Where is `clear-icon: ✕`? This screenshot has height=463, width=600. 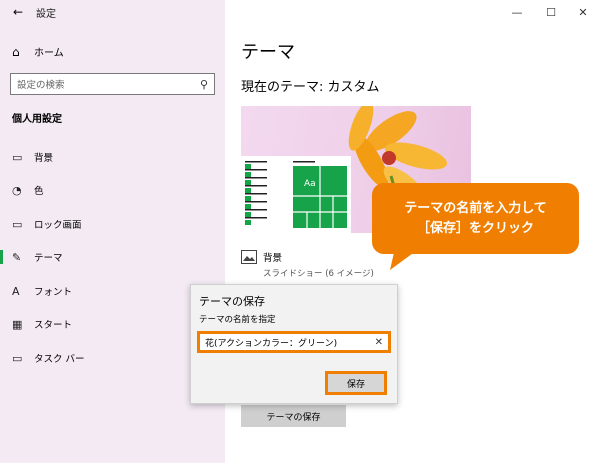 clear-icon: ✕ is located at coordinates (379, 342).